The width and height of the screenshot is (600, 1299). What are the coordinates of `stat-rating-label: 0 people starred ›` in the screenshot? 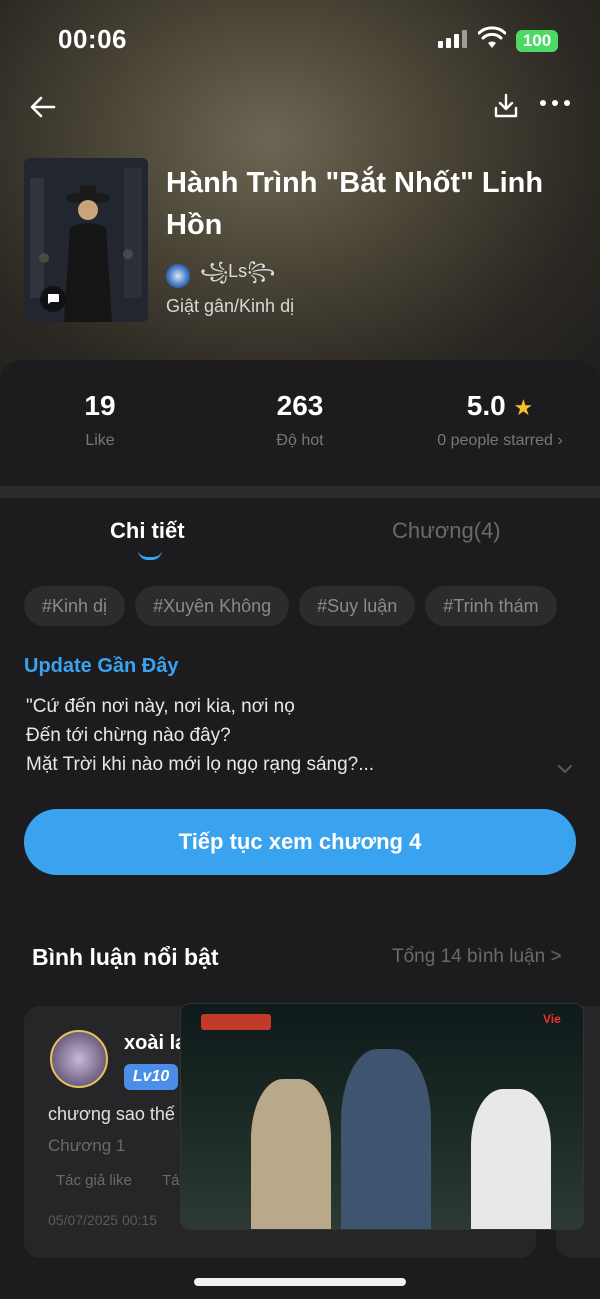 It's located at (500, 441).